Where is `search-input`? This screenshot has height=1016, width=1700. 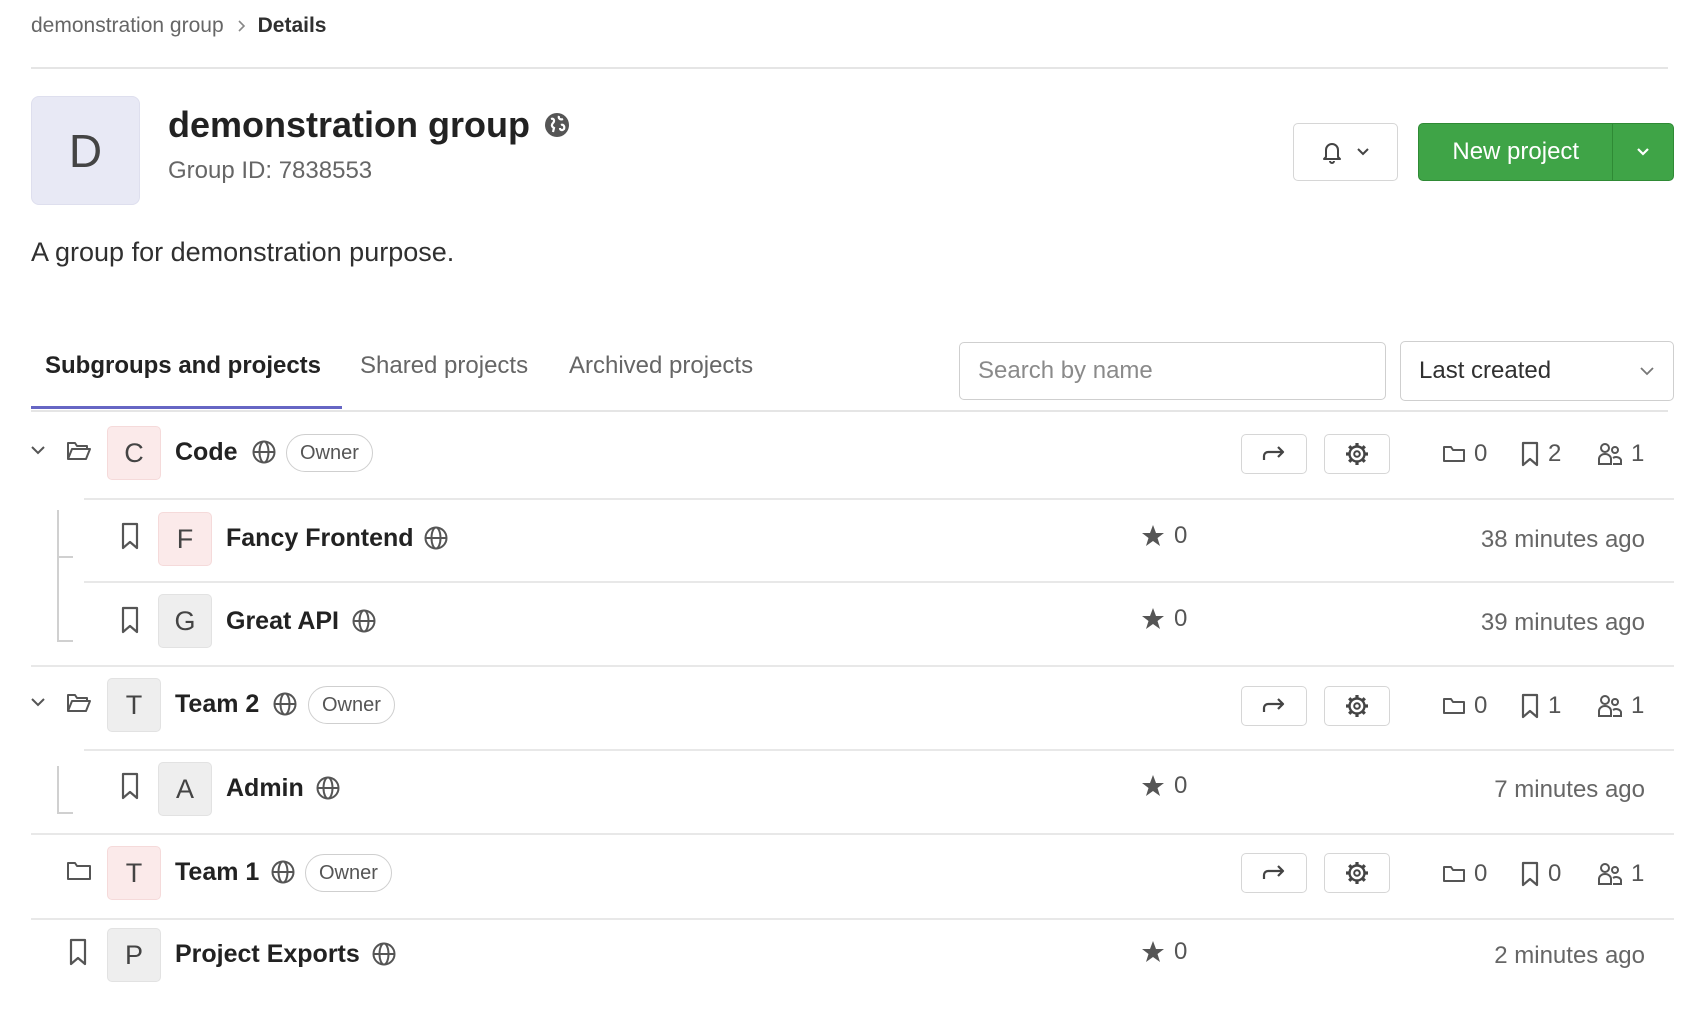
search-input is located at coordinates (1172, 371).